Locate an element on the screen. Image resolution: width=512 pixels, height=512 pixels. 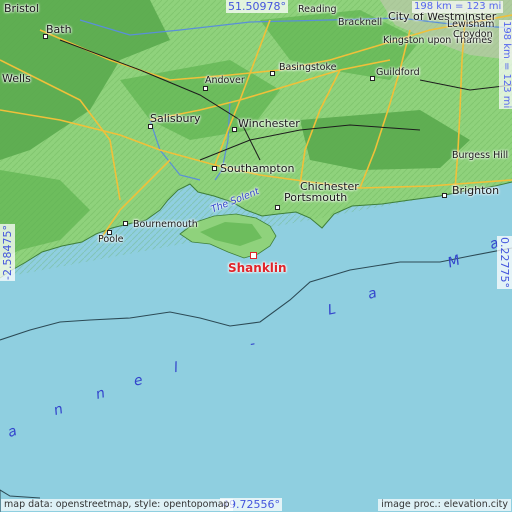
place-bracknell: Bracknell is located at coordinates (360, 22).